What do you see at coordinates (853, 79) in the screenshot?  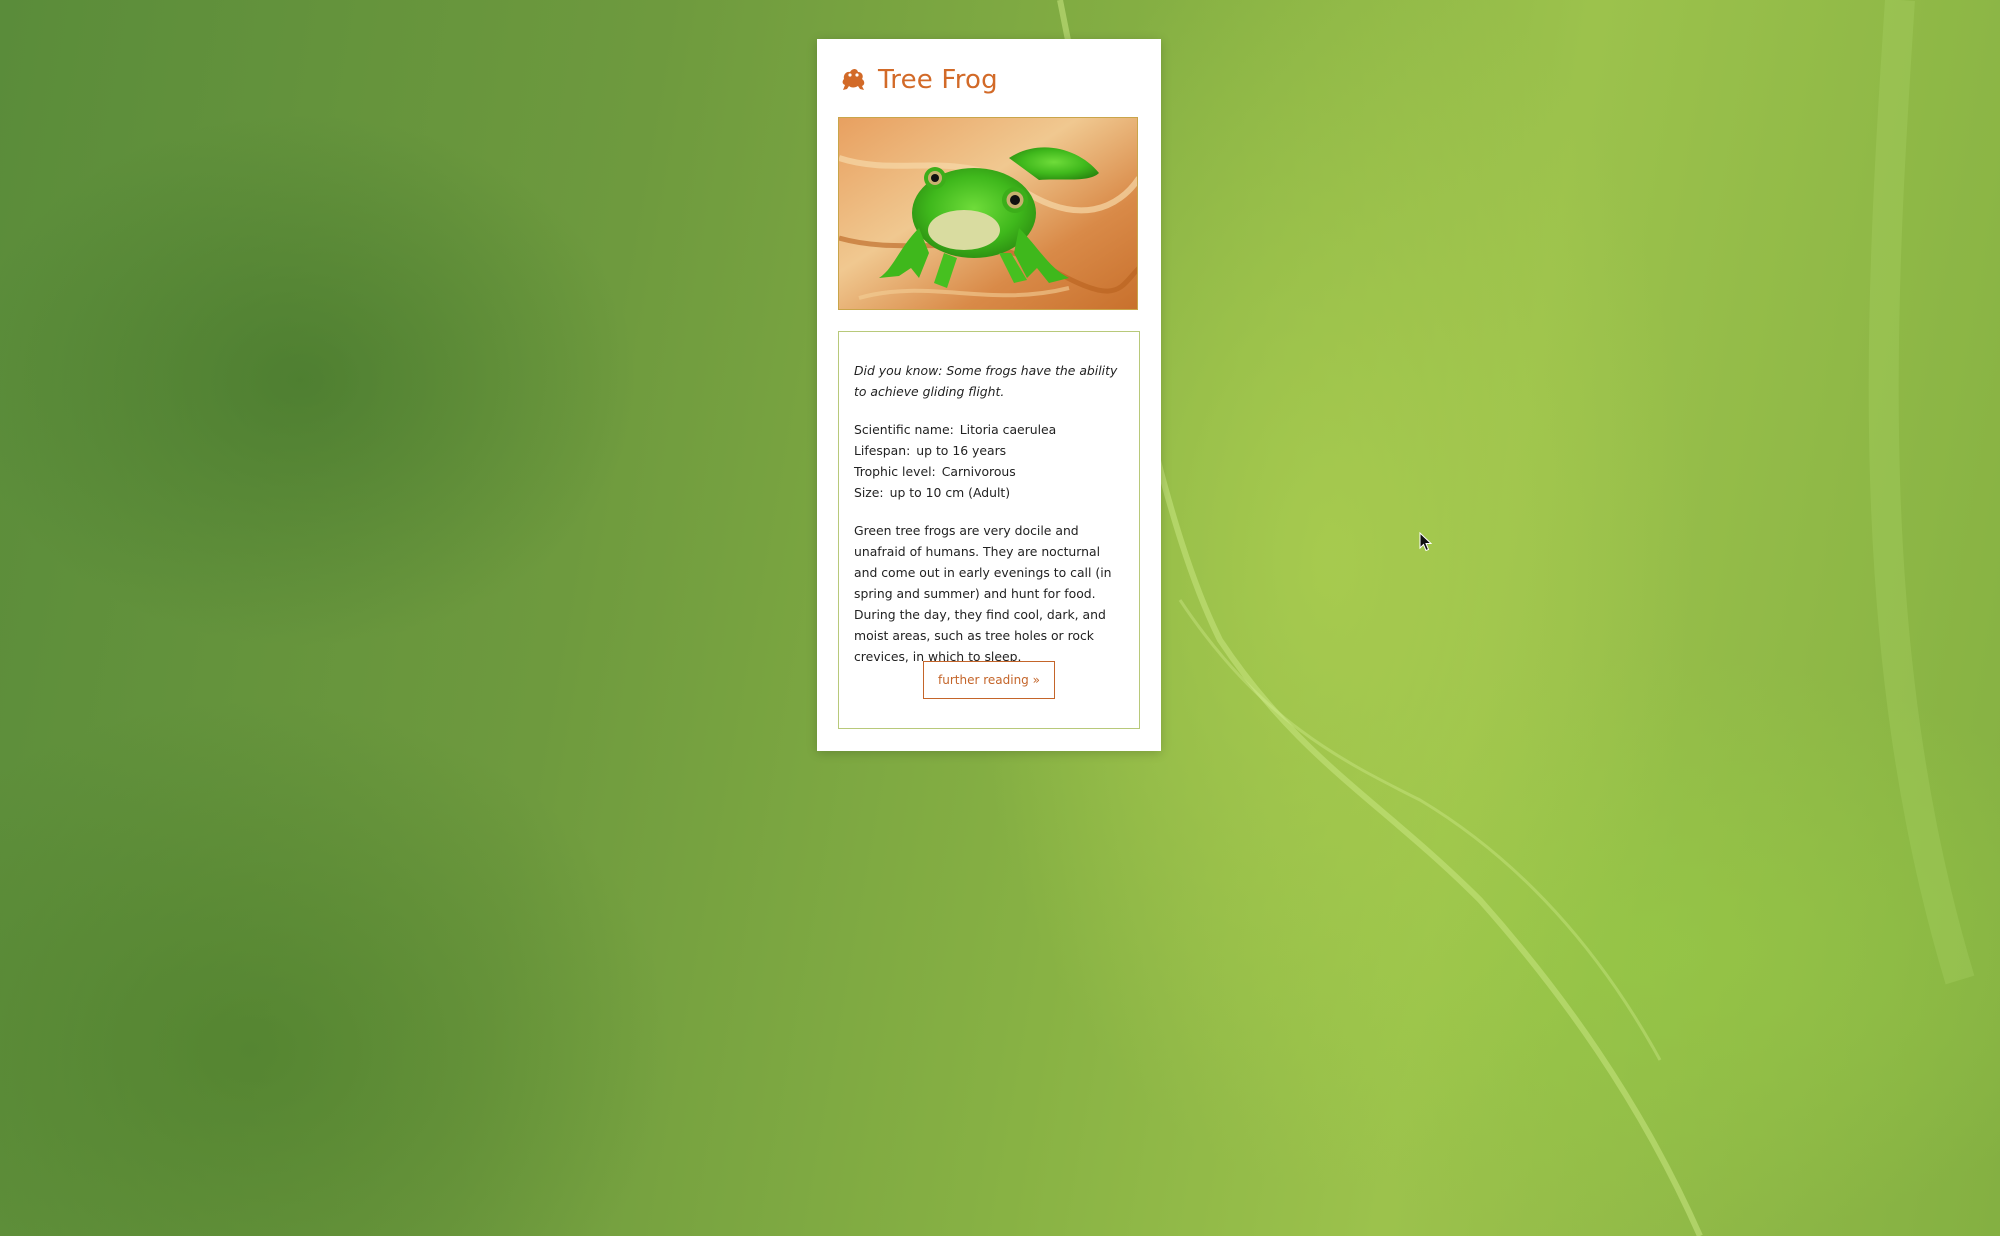 I see `frog-icon` at bounding box center [853, 79].